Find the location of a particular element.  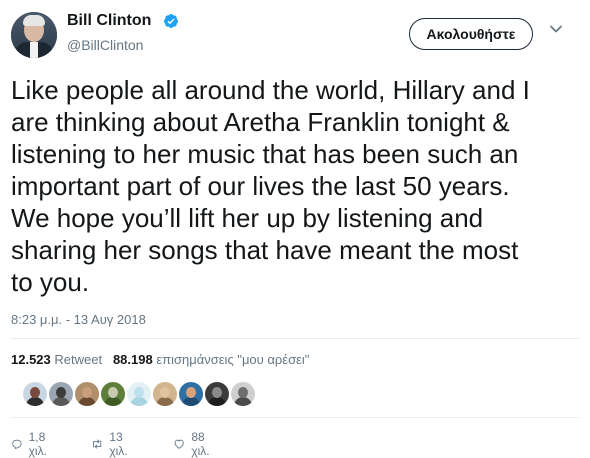

like-button: 88 χιλ. is located at coordinates (194, 444).